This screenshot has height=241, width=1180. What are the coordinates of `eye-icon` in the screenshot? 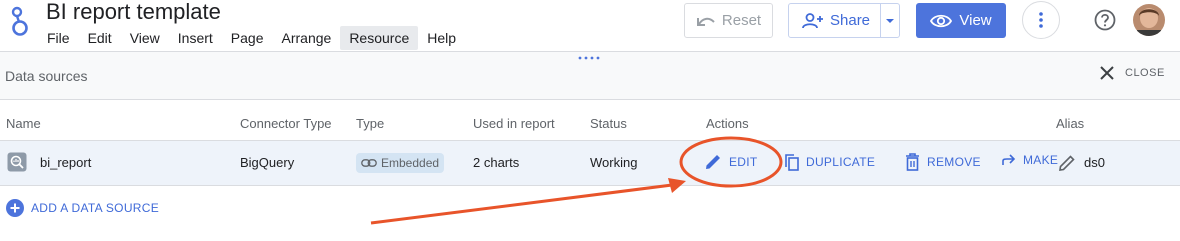 It's located at (941, 20).